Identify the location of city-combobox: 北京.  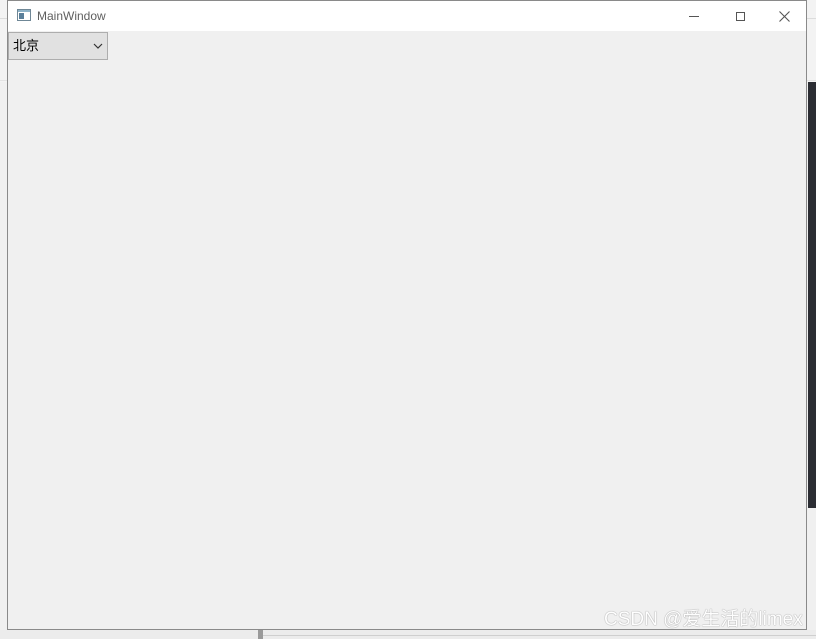
(58, 46).